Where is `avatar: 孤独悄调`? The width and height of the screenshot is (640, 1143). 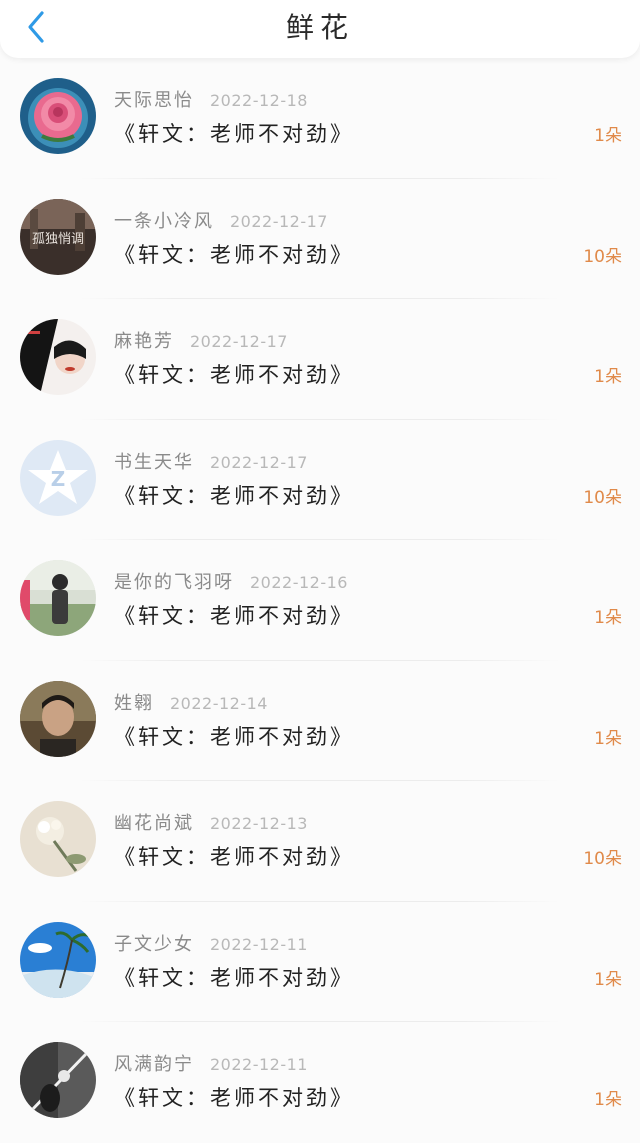 avatar: 孤独悄调 is located at coordinates (58, 236).